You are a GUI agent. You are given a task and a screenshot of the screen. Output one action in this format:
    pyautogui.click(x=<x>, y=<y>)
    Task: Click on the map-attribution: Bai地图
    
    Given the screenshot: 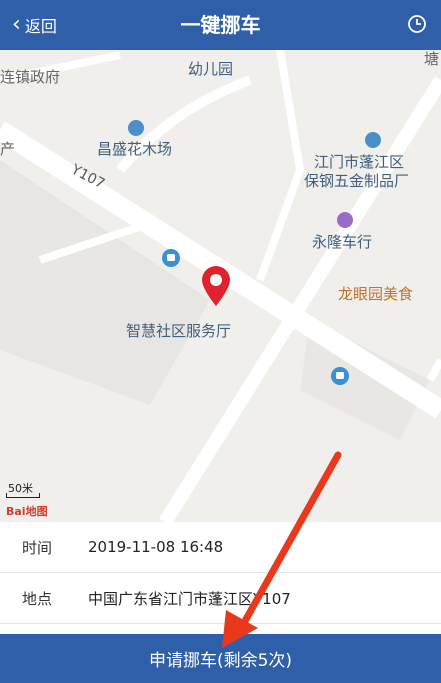 What is the action you would take?
    pyautogui.click(x=27, y=511)
    